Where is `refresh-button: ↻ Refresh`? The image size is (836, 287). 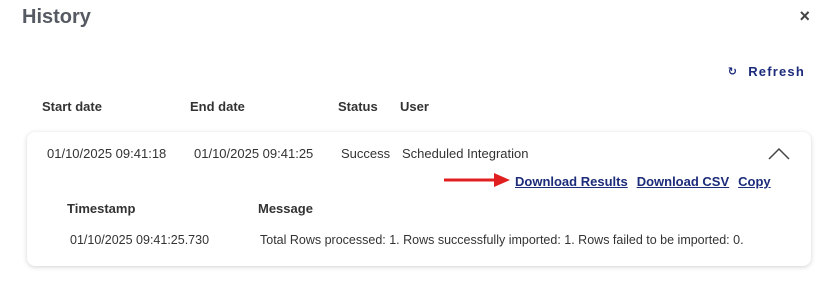 refresh-button: ↻ Refresh is located at coordinates (766, 71).